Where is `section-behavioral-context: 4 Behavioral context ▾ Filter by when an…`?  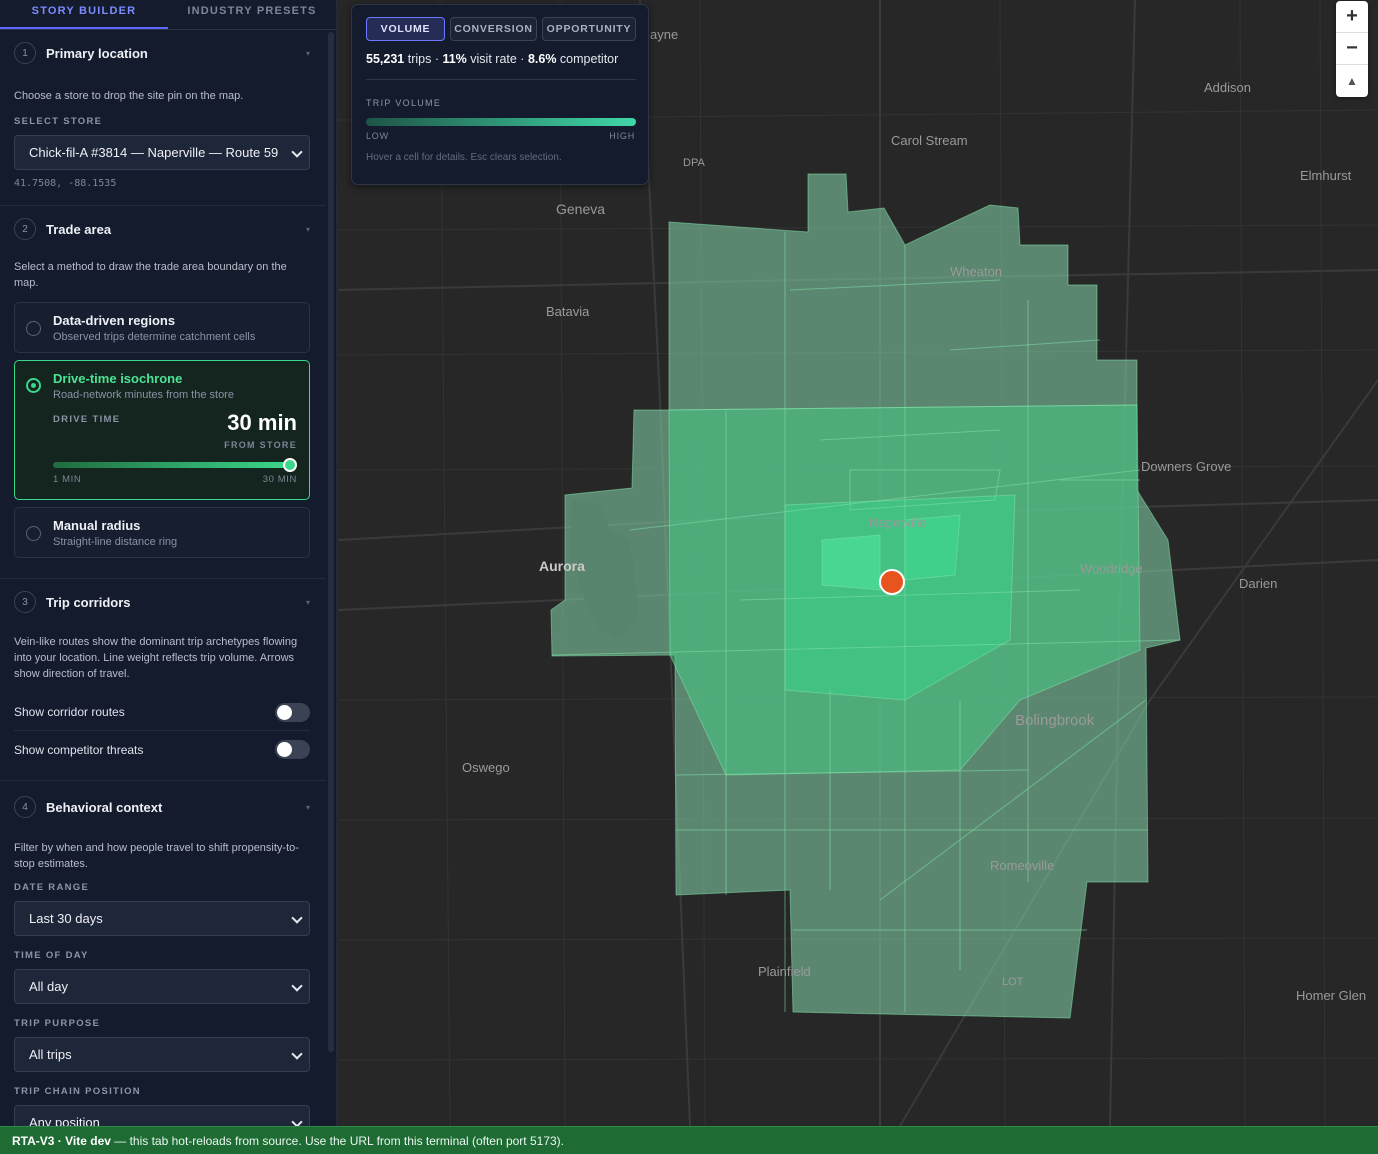
section-behavioral-context: 4 Behavioral context ▾ Filter by when an… is located at coordinates (163, 955).